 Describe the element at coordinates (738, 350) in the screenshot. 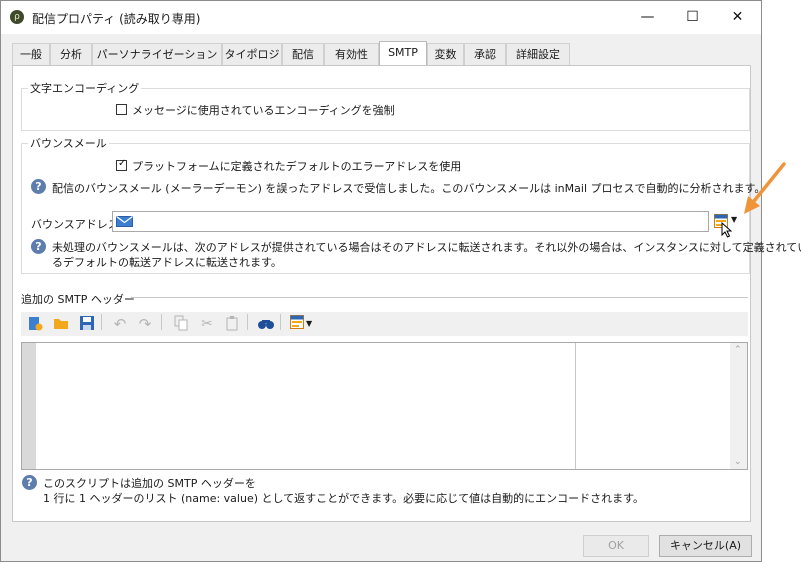

I see `scroll-up-icon: ⌃` at that location.